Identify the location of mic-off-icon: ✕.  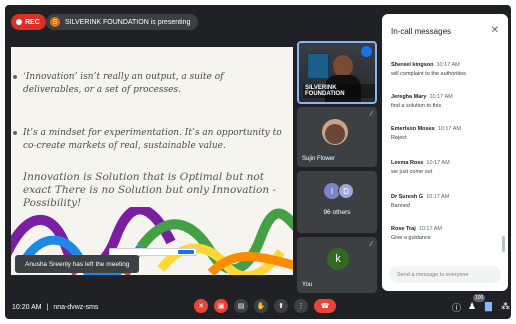
(201, 306).